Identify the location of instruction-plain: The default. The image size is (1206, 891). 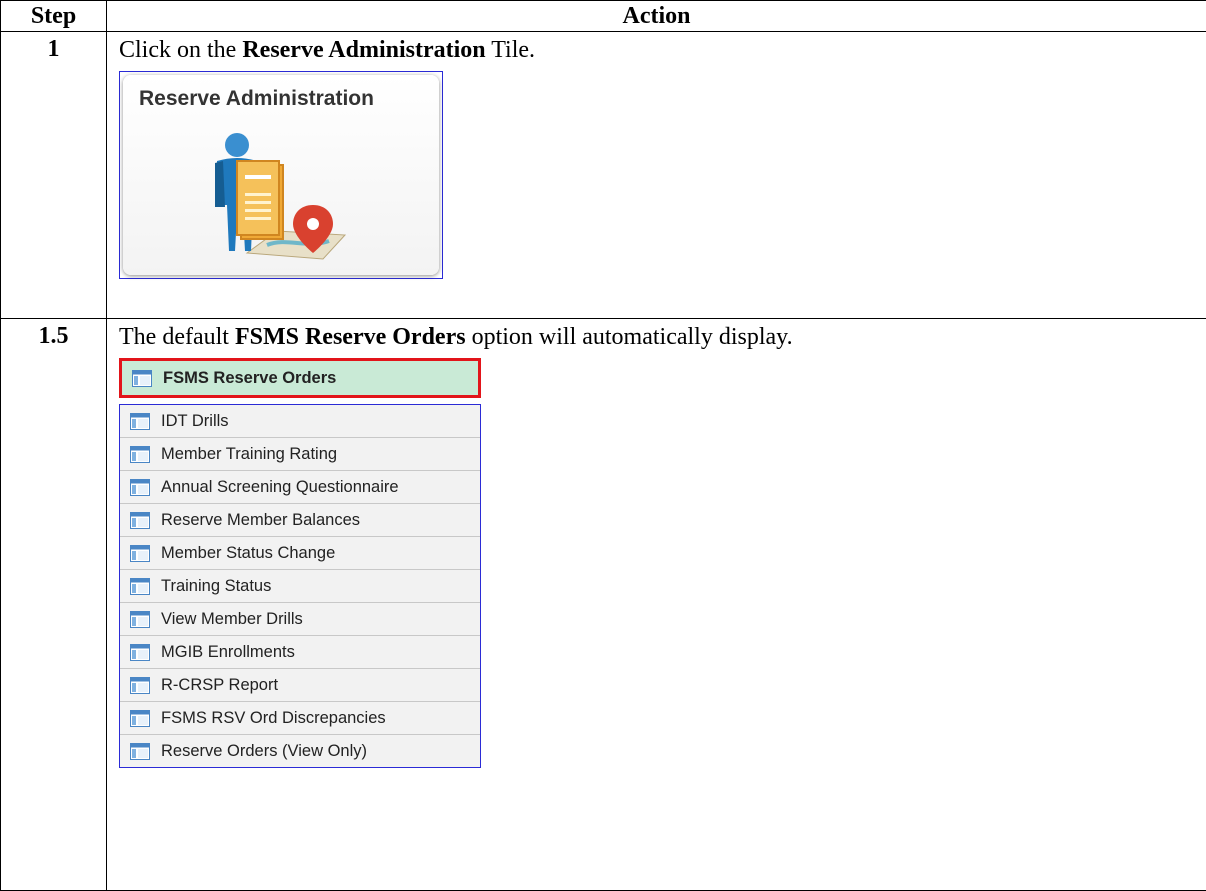
(177, 337).